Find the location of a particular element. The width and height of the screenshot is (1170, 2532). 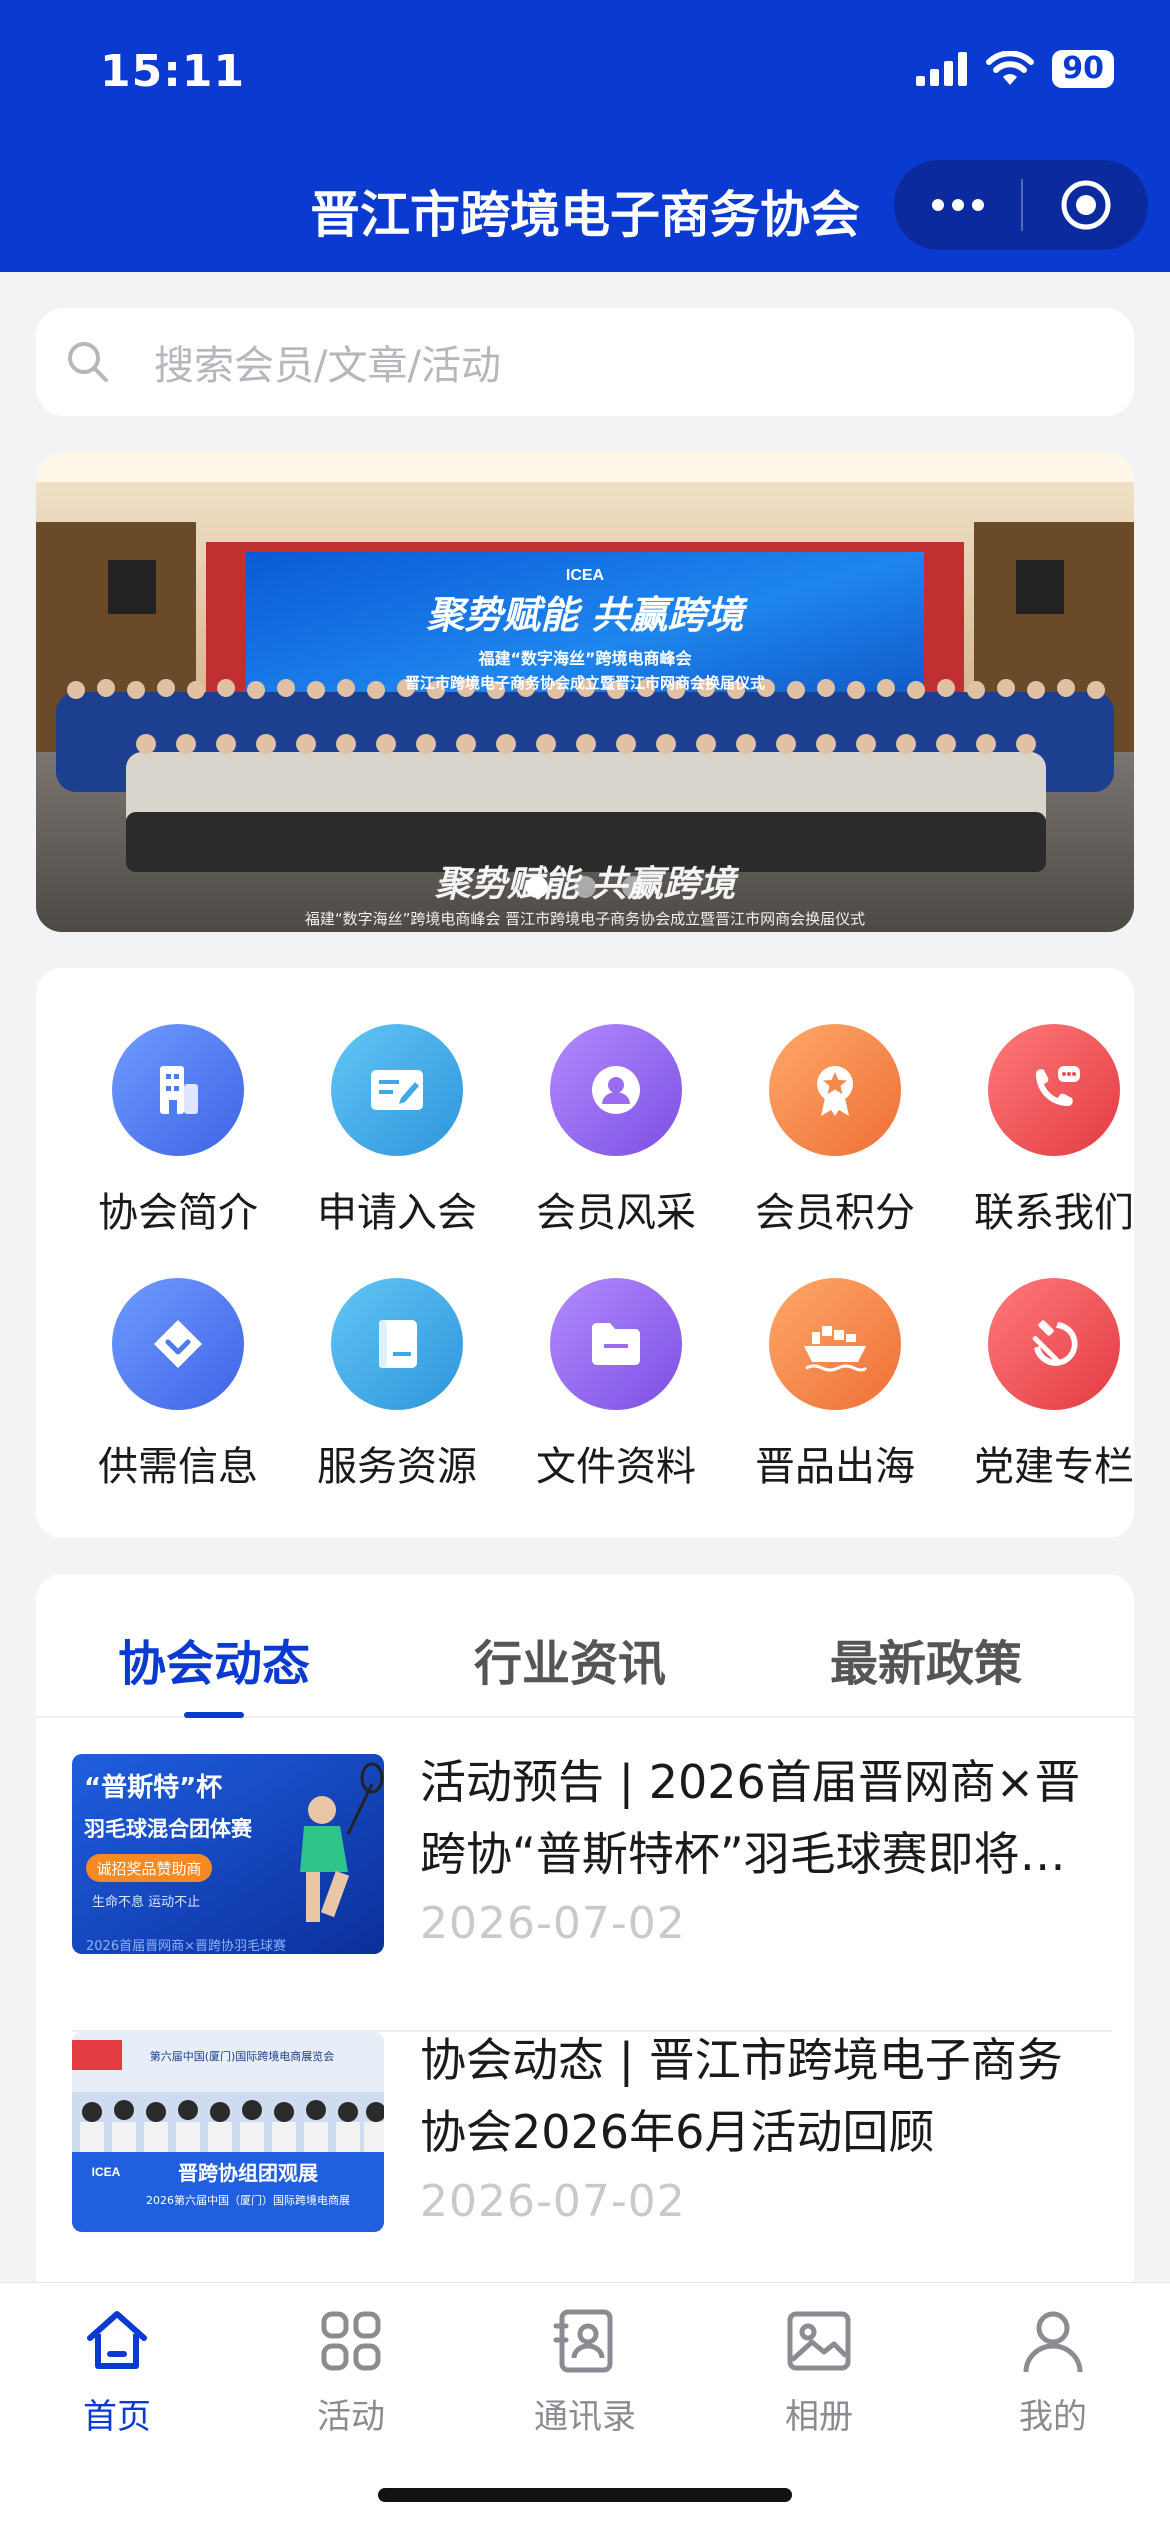

status-icons: 90 is located at coordinates (1015, 69).